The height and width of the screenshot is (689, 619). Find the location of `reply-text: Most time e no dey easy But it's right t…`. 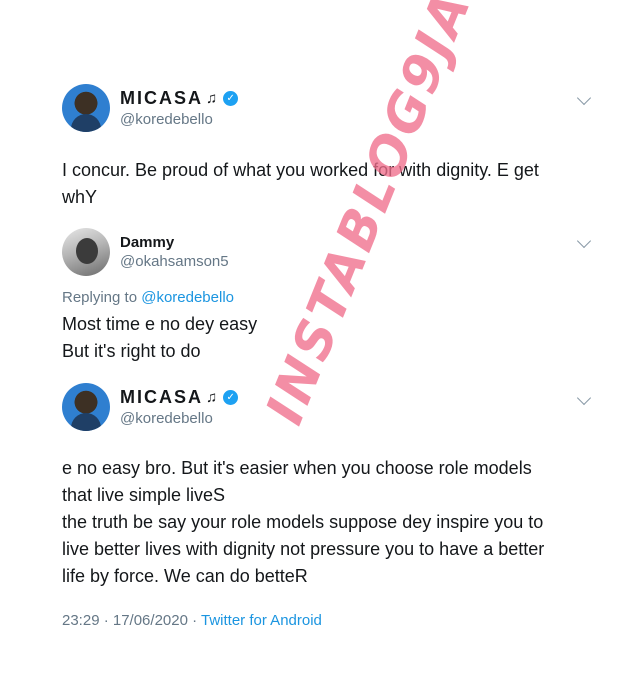

reply-text: Most time e no dey easy But it's right t… is located at coordinates (160, 337).